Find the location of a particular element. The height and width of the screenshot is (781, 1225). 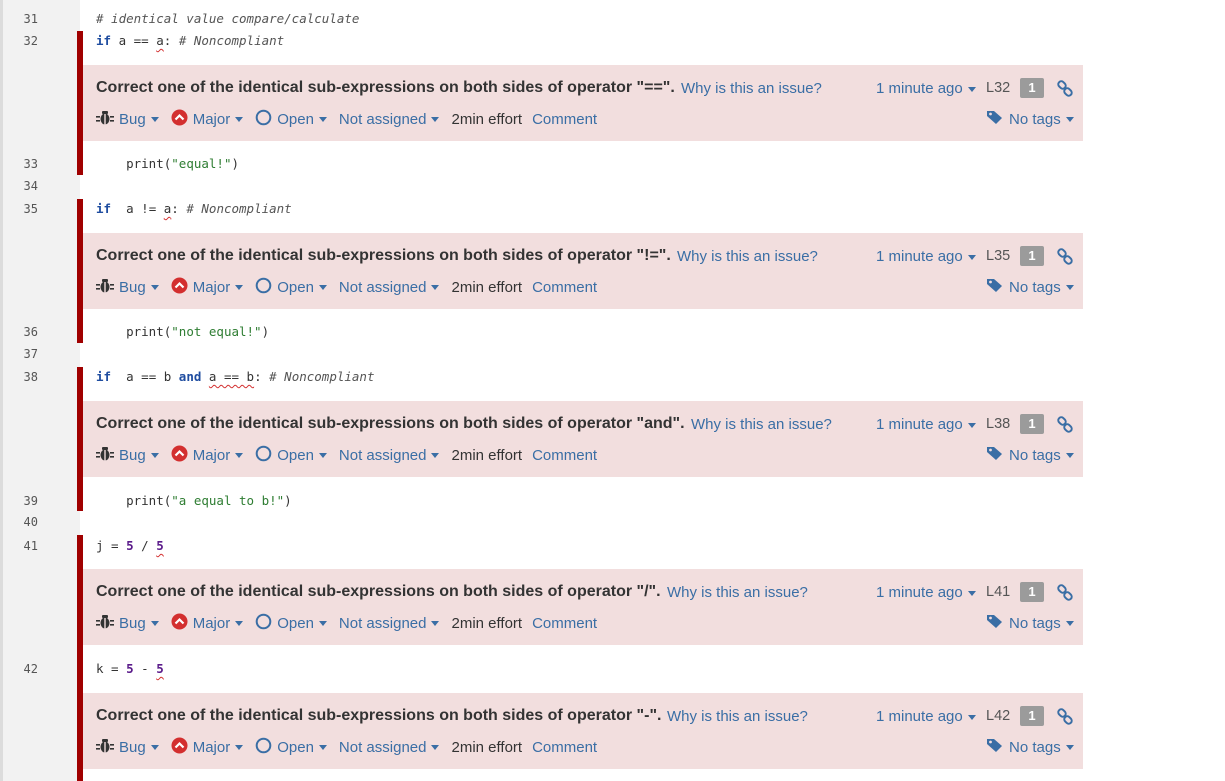

line-number: 37 is located at coordinates (19, 354).